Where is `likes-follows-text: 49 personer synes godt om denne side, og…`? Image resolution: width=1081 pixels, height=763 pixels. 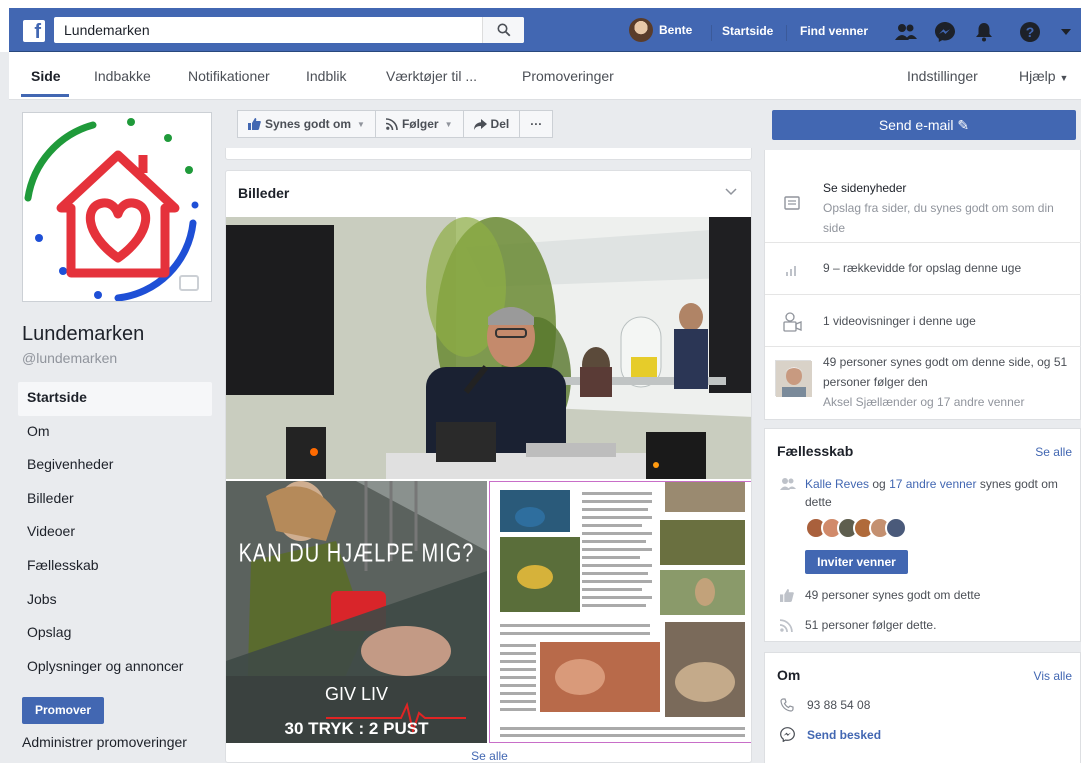
likes-follows-text: 49 personer synes godt om denne side, og… is located at coordinates (945, 372).